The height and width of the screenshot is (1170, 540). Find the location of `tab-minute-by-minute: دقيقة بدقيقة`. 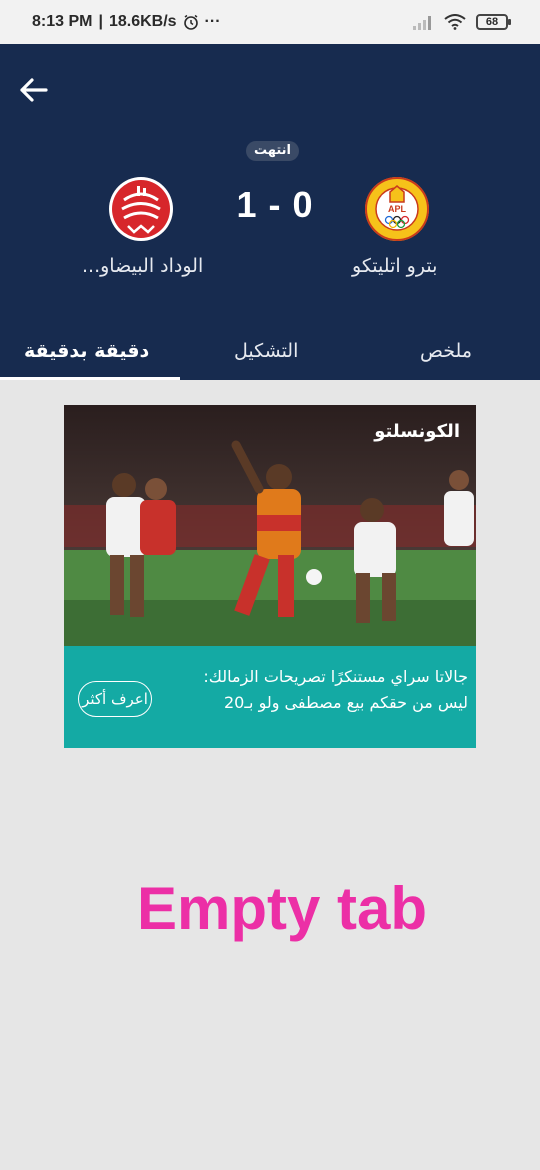

tab-minute-by-minute: دقيقة بدقيقة is located at coordinates (86, 360).